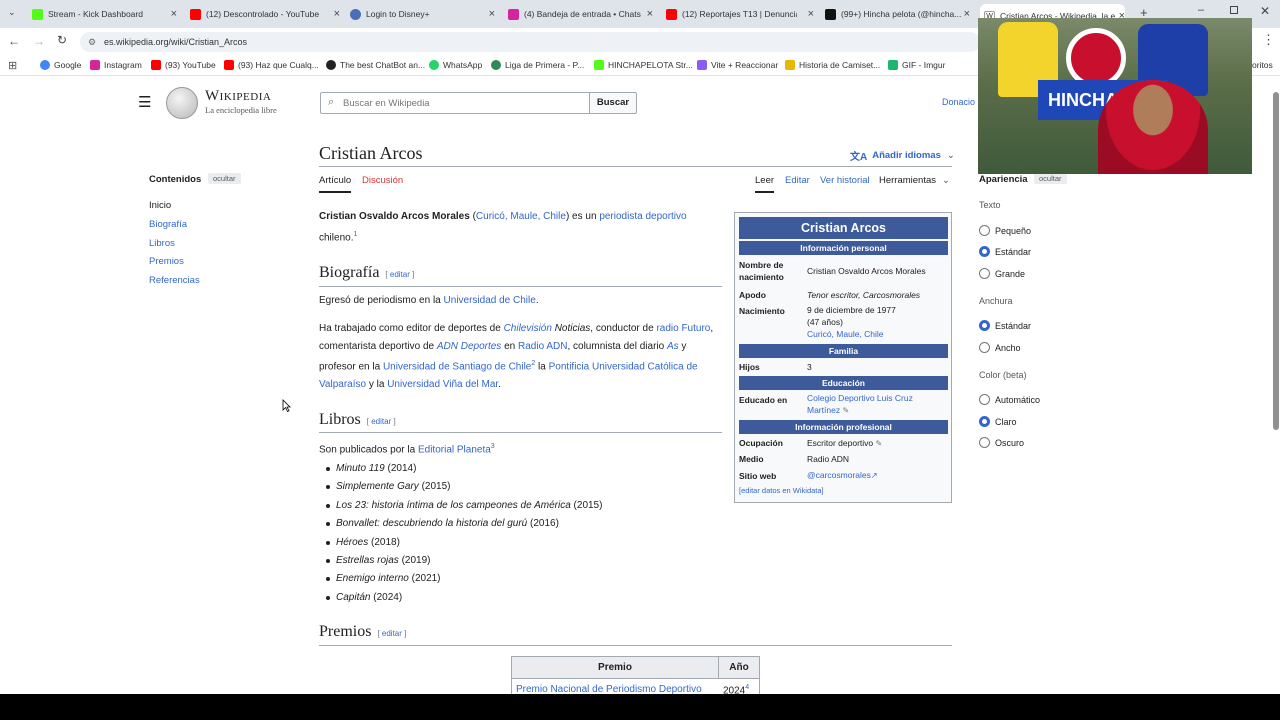  What do you see at coordinates (116, 65) in the screenshot?
I see `bookmark-instagram: Instagram` at bounding box center [116, 65].